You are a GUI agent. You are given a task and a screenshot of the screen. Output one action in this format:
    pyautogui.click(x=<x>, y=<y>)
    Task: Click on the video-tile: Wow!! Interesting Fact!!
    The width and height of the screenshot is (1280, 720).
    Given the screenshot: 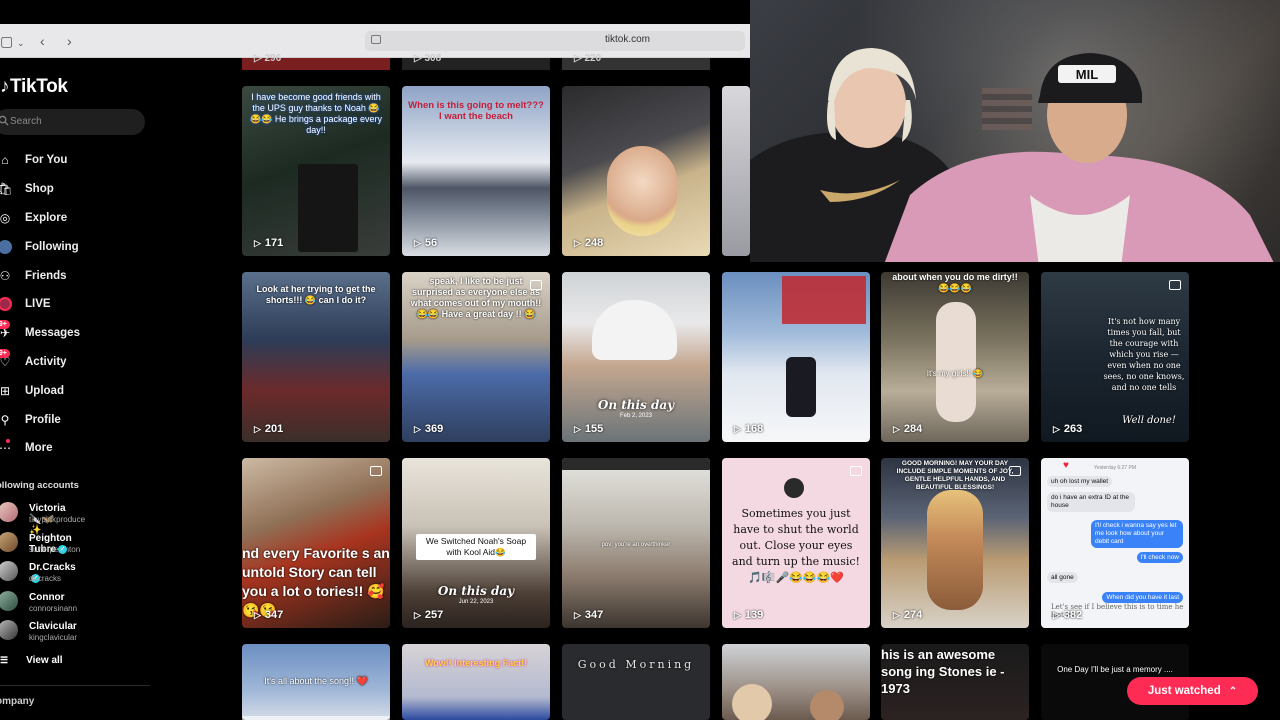 What is the action you would take?
    pyautogui.click(x=476, y=682)
    